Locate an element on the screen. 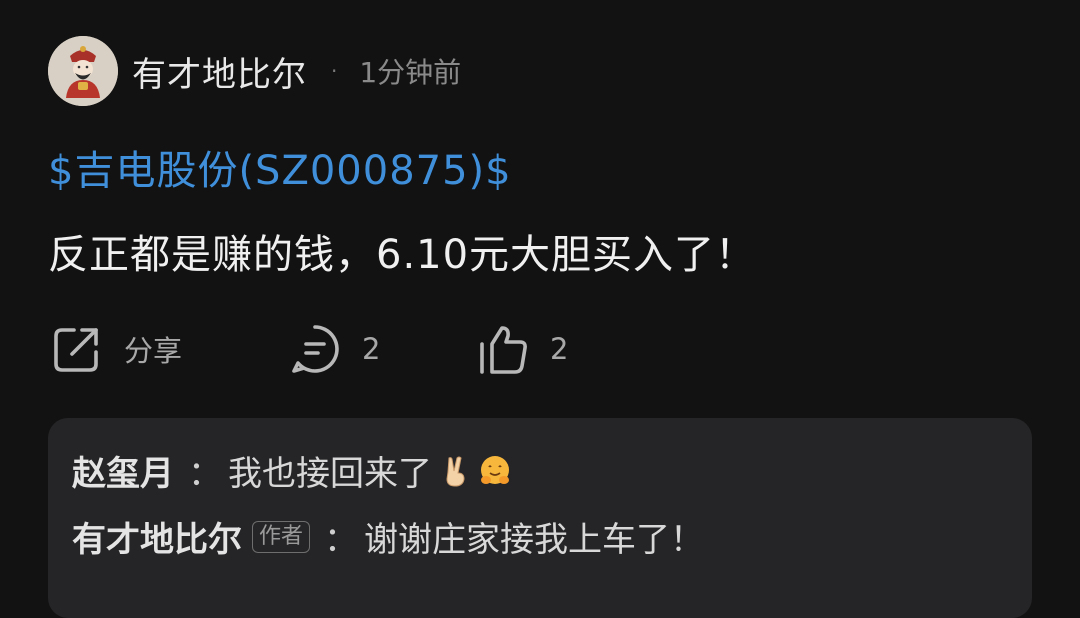  hugging-face-emoji is located at coordinates (495, 469).